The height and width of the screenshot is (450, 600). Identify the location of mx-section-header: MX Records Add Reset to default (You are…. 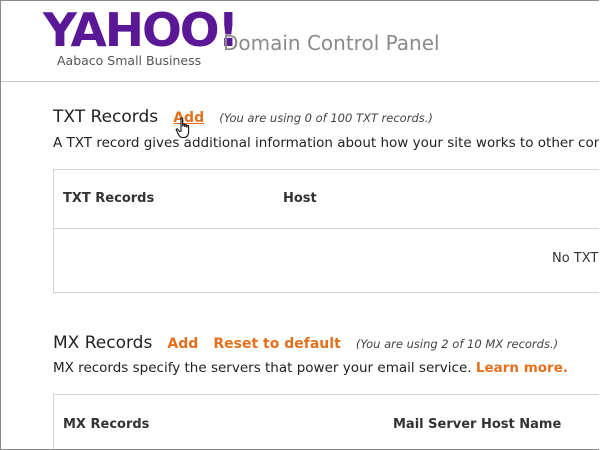
(305, 343).